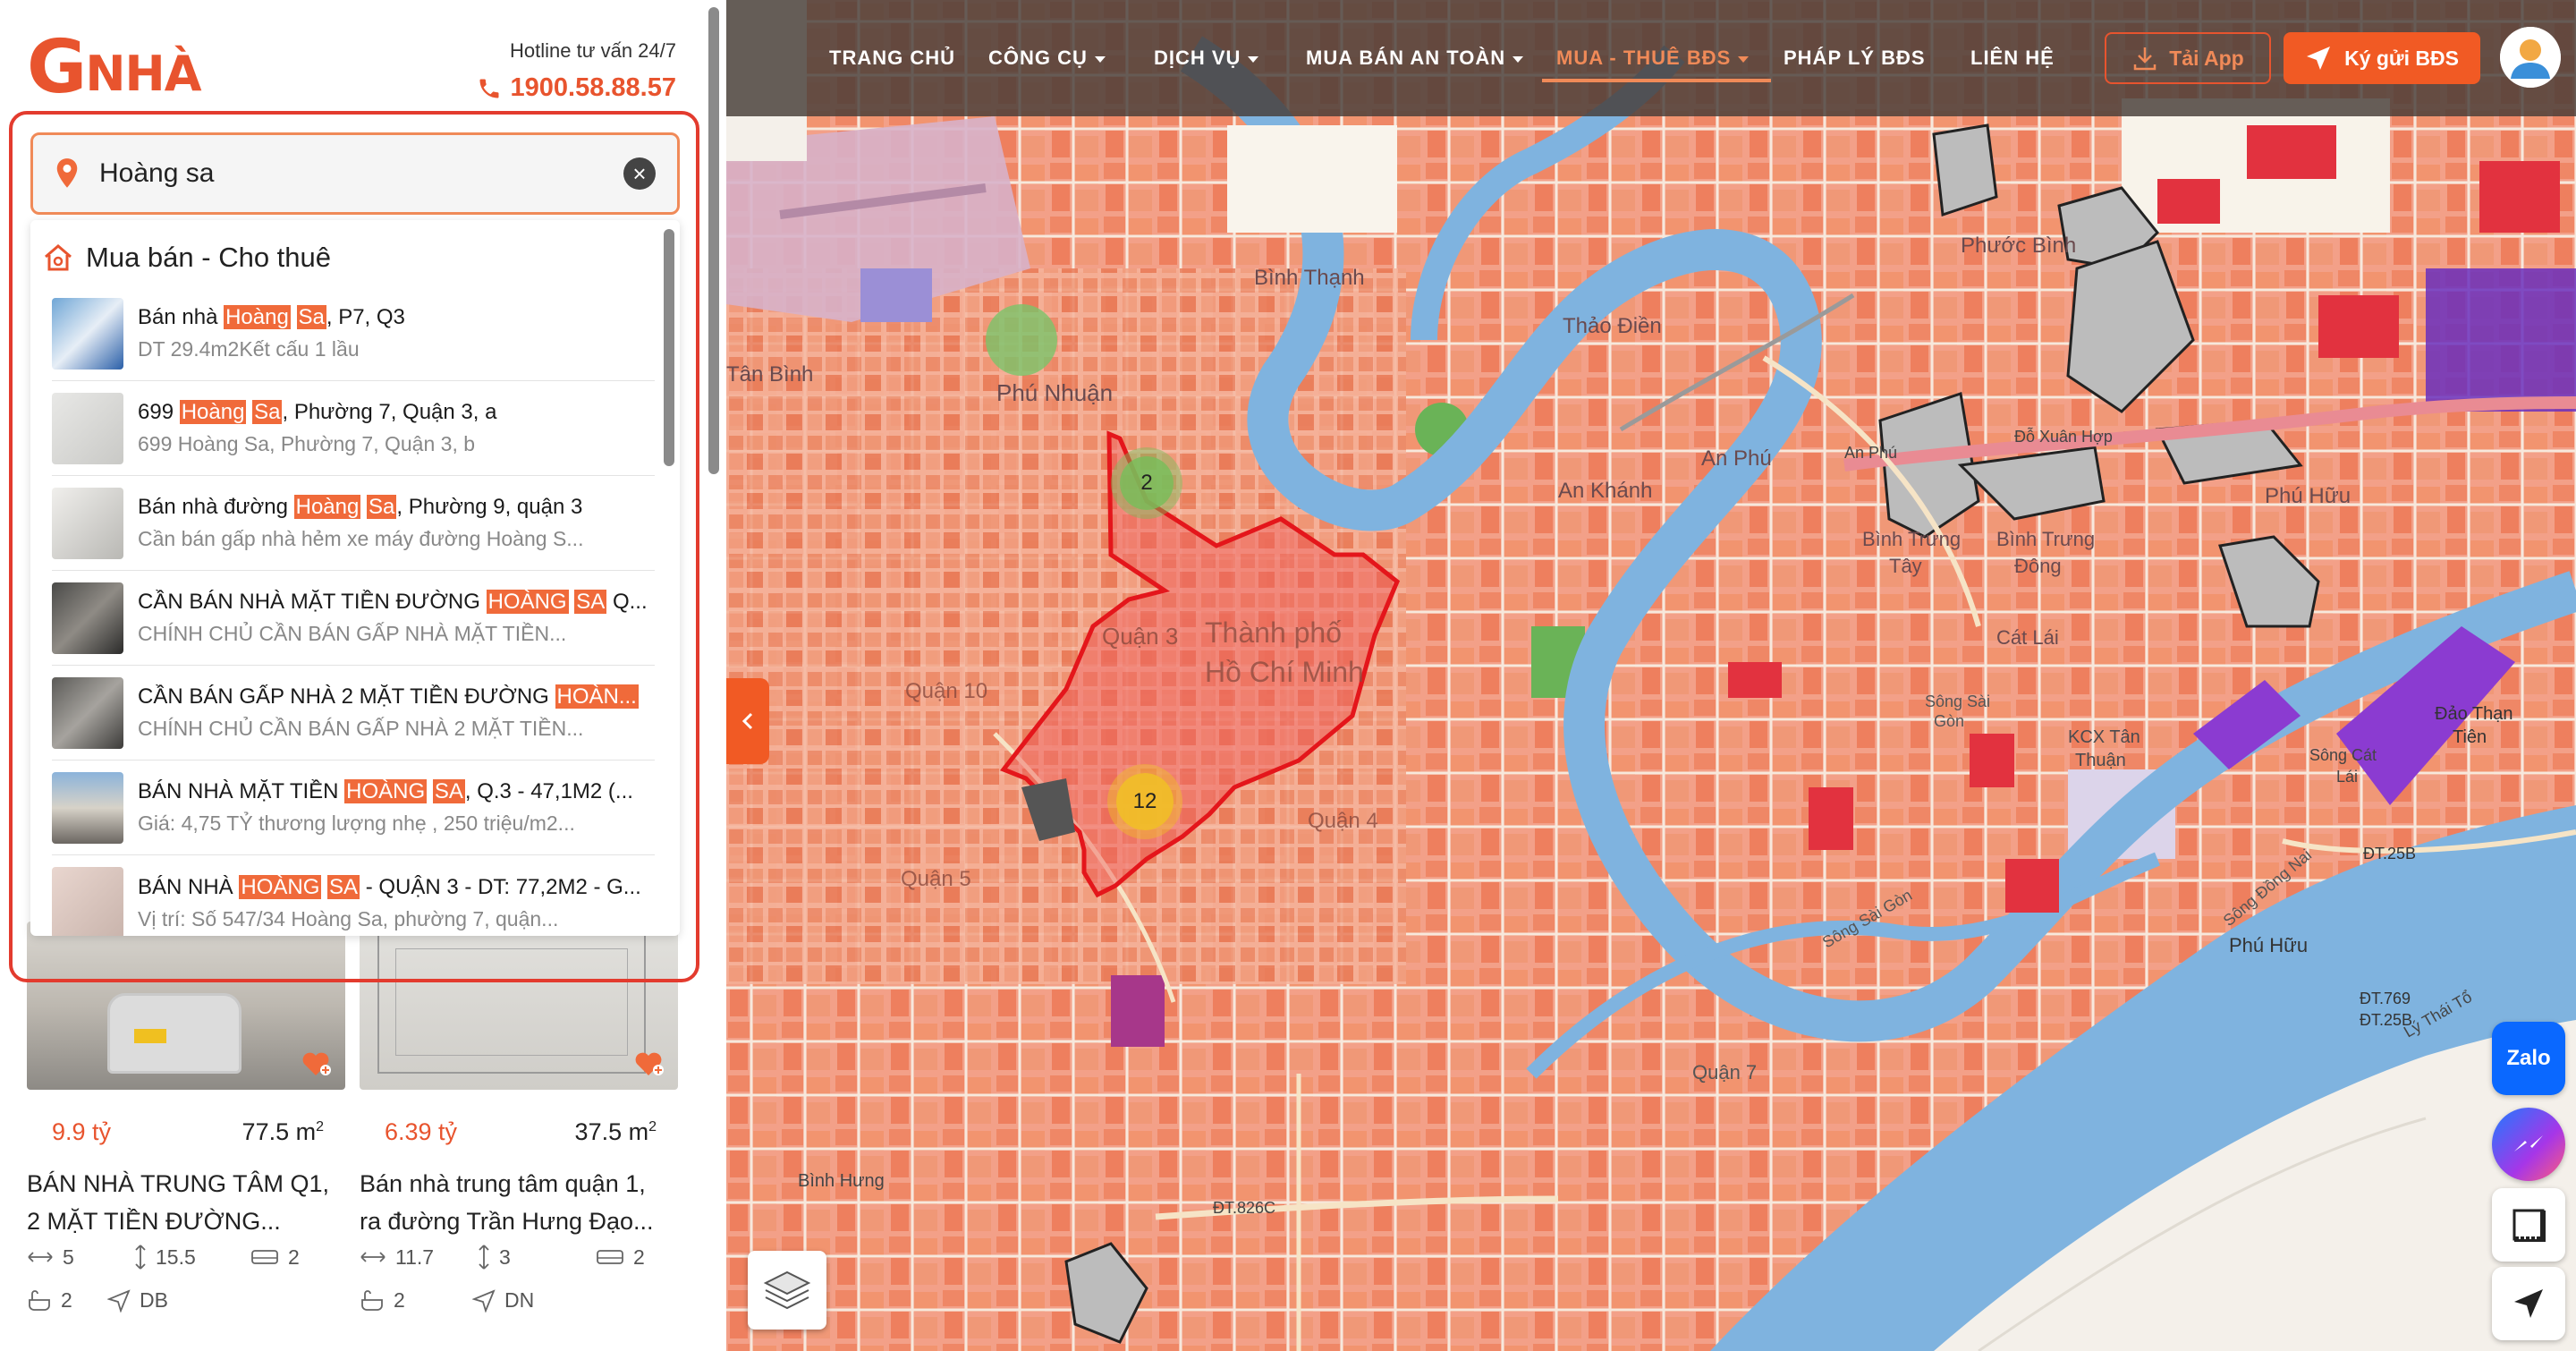 Image resolution: width=2576 pixels, height=1351 pixels. What do you see at coordinates (1855, 58) in the screenshot?
I see `nav-legal: PHÁP LÝ BĐS` at bounding box center [1855, 58].